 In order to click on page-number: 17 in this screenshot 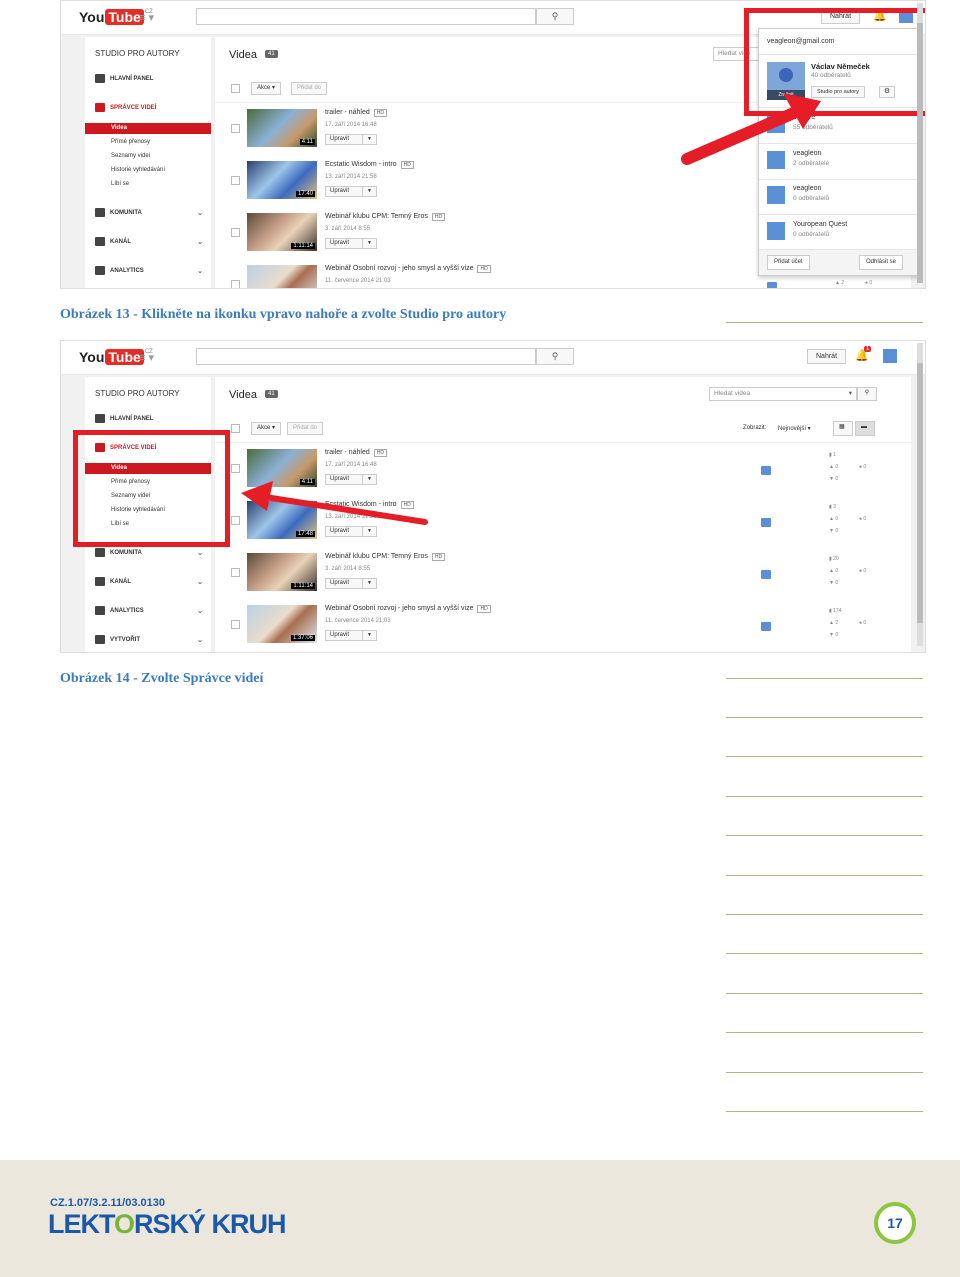, I will do `click(895, 1223)`.